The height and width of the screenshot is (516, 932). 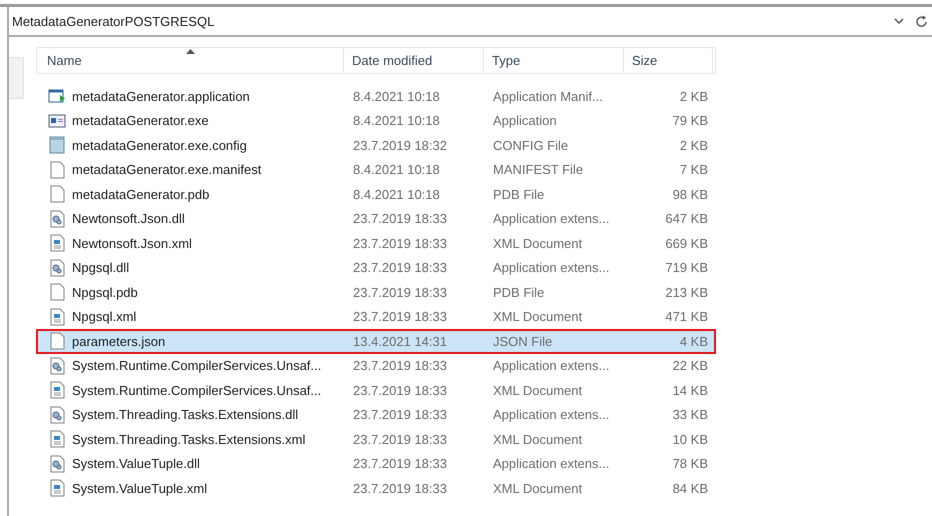 I want to click on sort-arrow-icon, so click(x=190, y=51).